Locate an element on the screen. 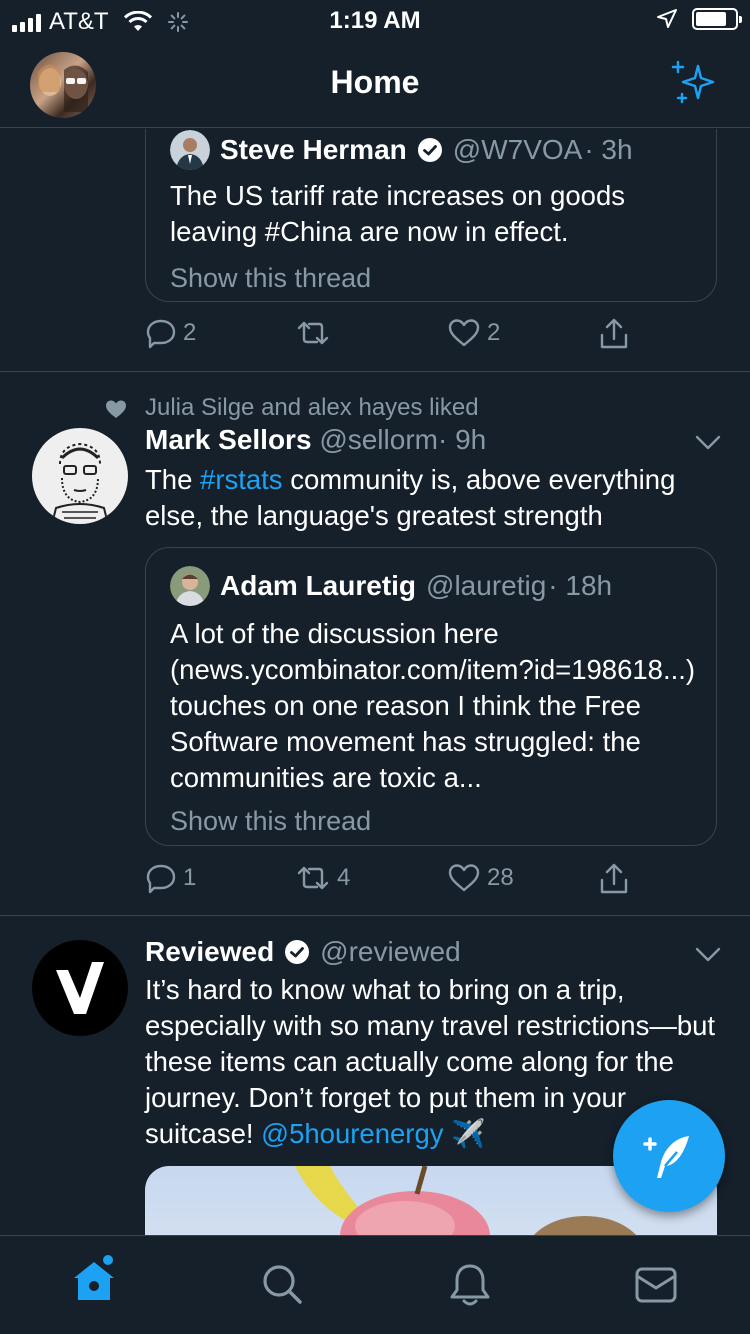  battery-icon is located at coordinates (717, 19).